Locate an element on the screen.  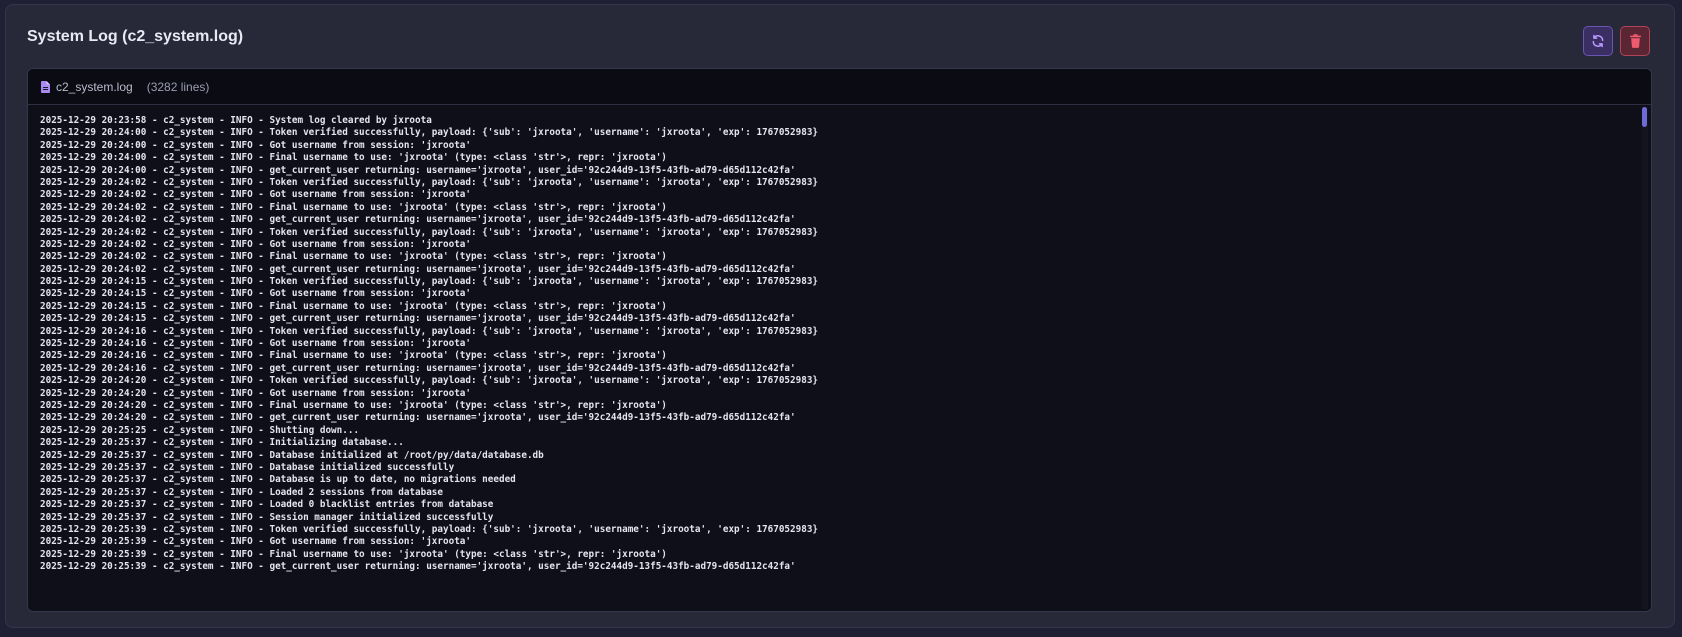
delete-log-button is located at coordinates (1635, 41).